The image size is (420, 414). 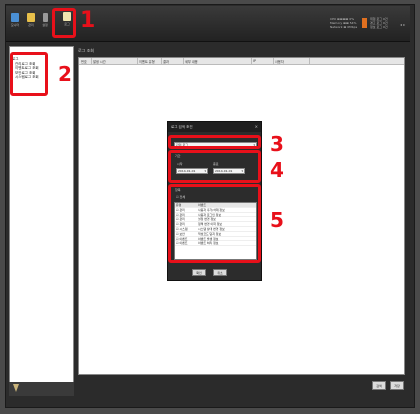 What do you see at coordinates (29, 74) in the screenshot?
I see `sidebar-highlight` at bounding box center [29, 74].